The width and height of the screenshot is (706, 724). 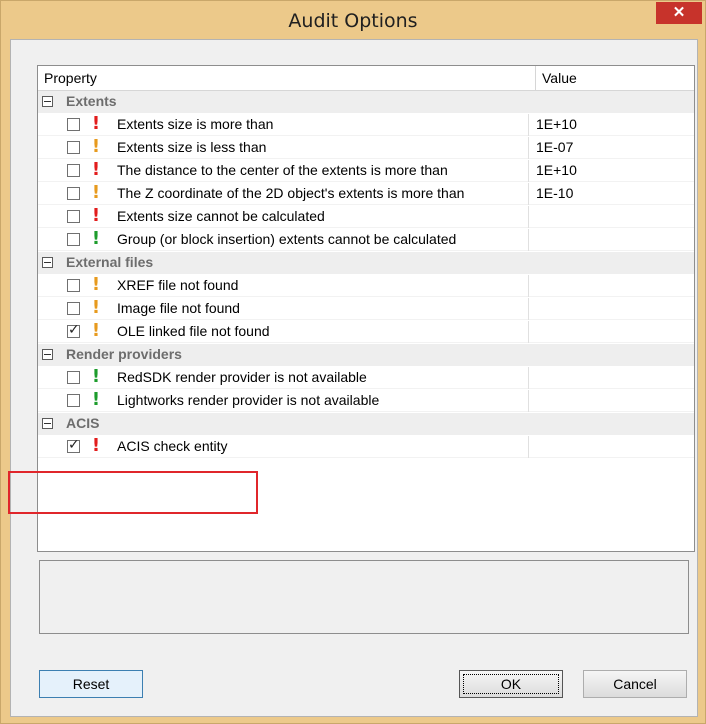 I want to click on category-label: External files, so click(x=110, y=262).